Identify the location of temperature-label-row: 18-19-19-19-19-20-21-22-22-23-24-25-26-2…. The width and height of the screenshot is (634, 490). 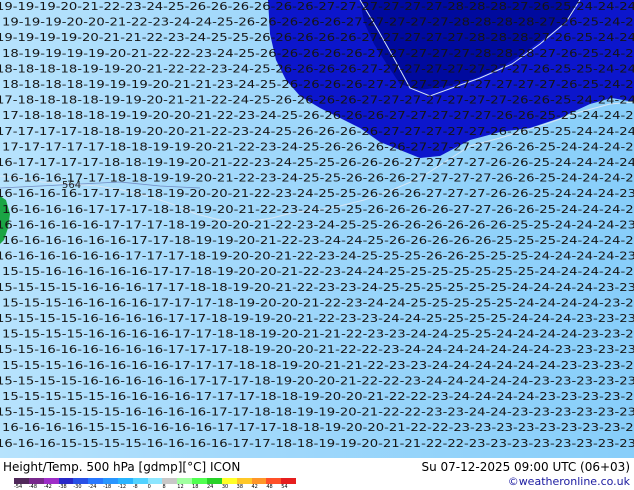
(318, 53).